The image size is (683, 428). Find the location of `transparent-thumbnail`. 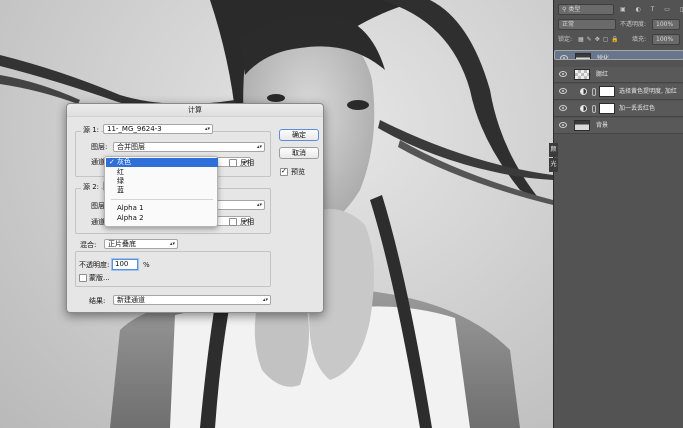

transparent-thumbnail is located at coordinates (582, 74).